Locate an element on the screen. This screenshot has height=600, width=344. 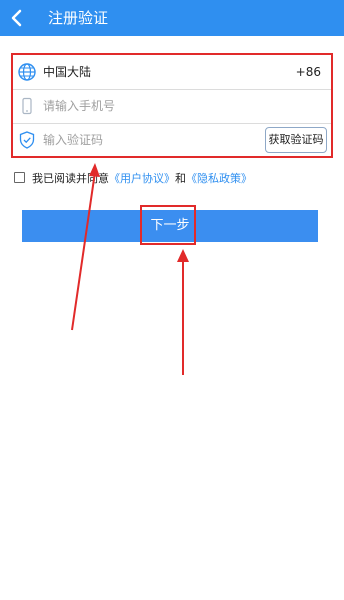
arrow-to-next-button is located at coordinates (183, 312).